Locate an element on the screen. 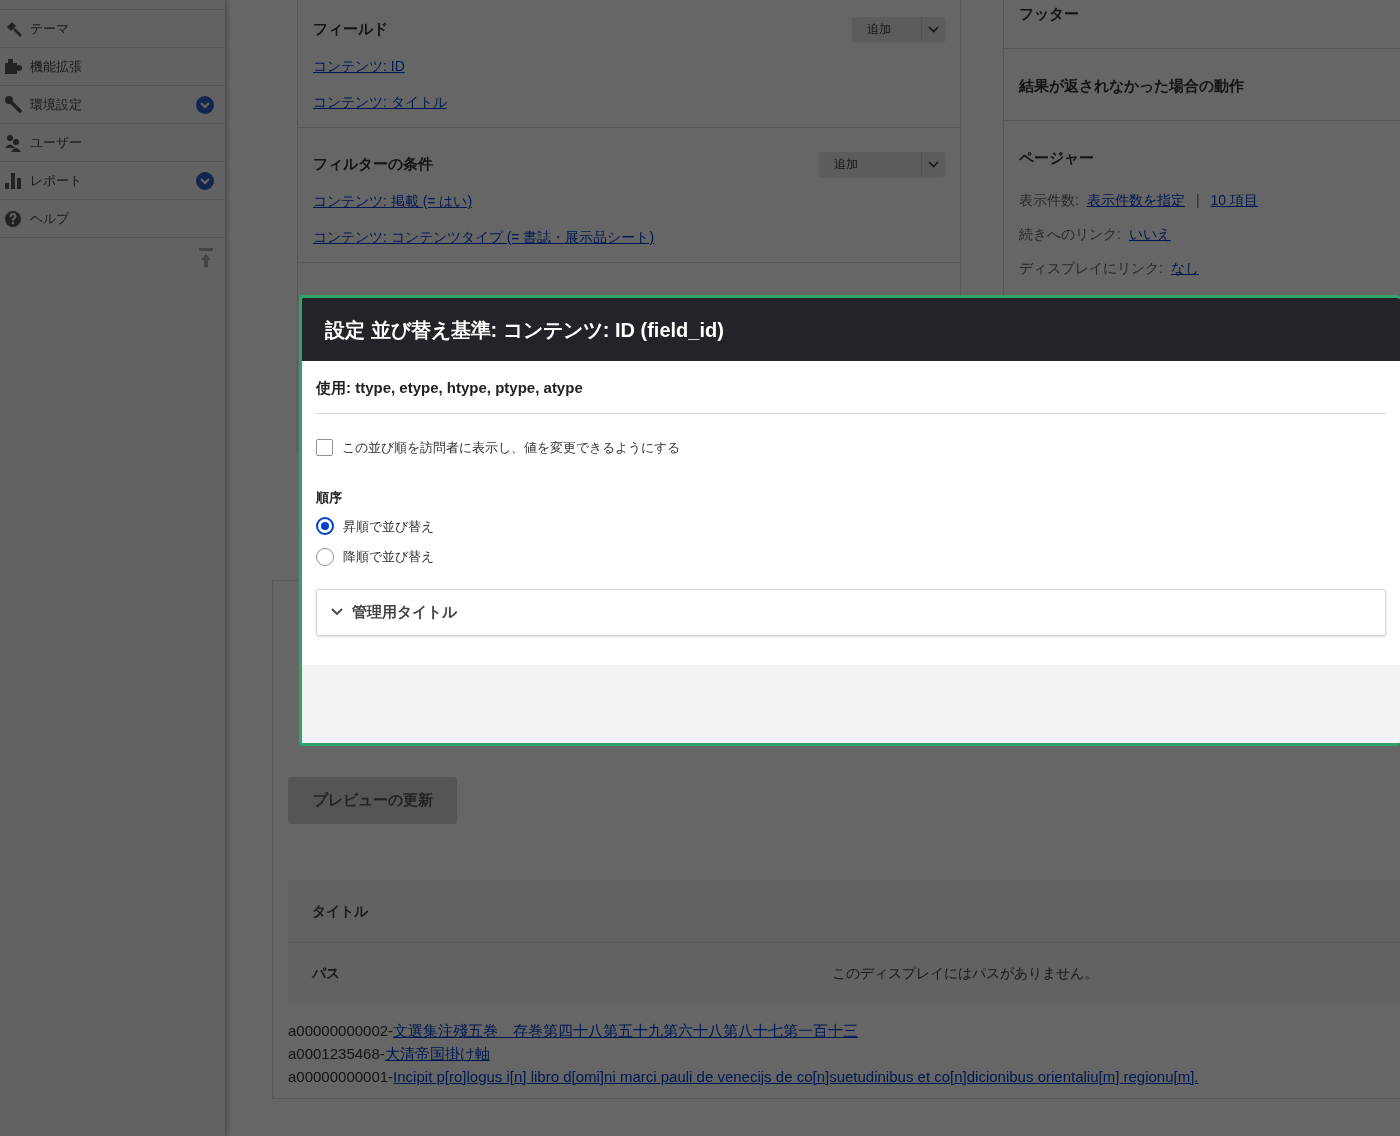 This screenshot has height=1136, width=1400. setting-link: 10 項目 is located at coordinates (1234, 200).